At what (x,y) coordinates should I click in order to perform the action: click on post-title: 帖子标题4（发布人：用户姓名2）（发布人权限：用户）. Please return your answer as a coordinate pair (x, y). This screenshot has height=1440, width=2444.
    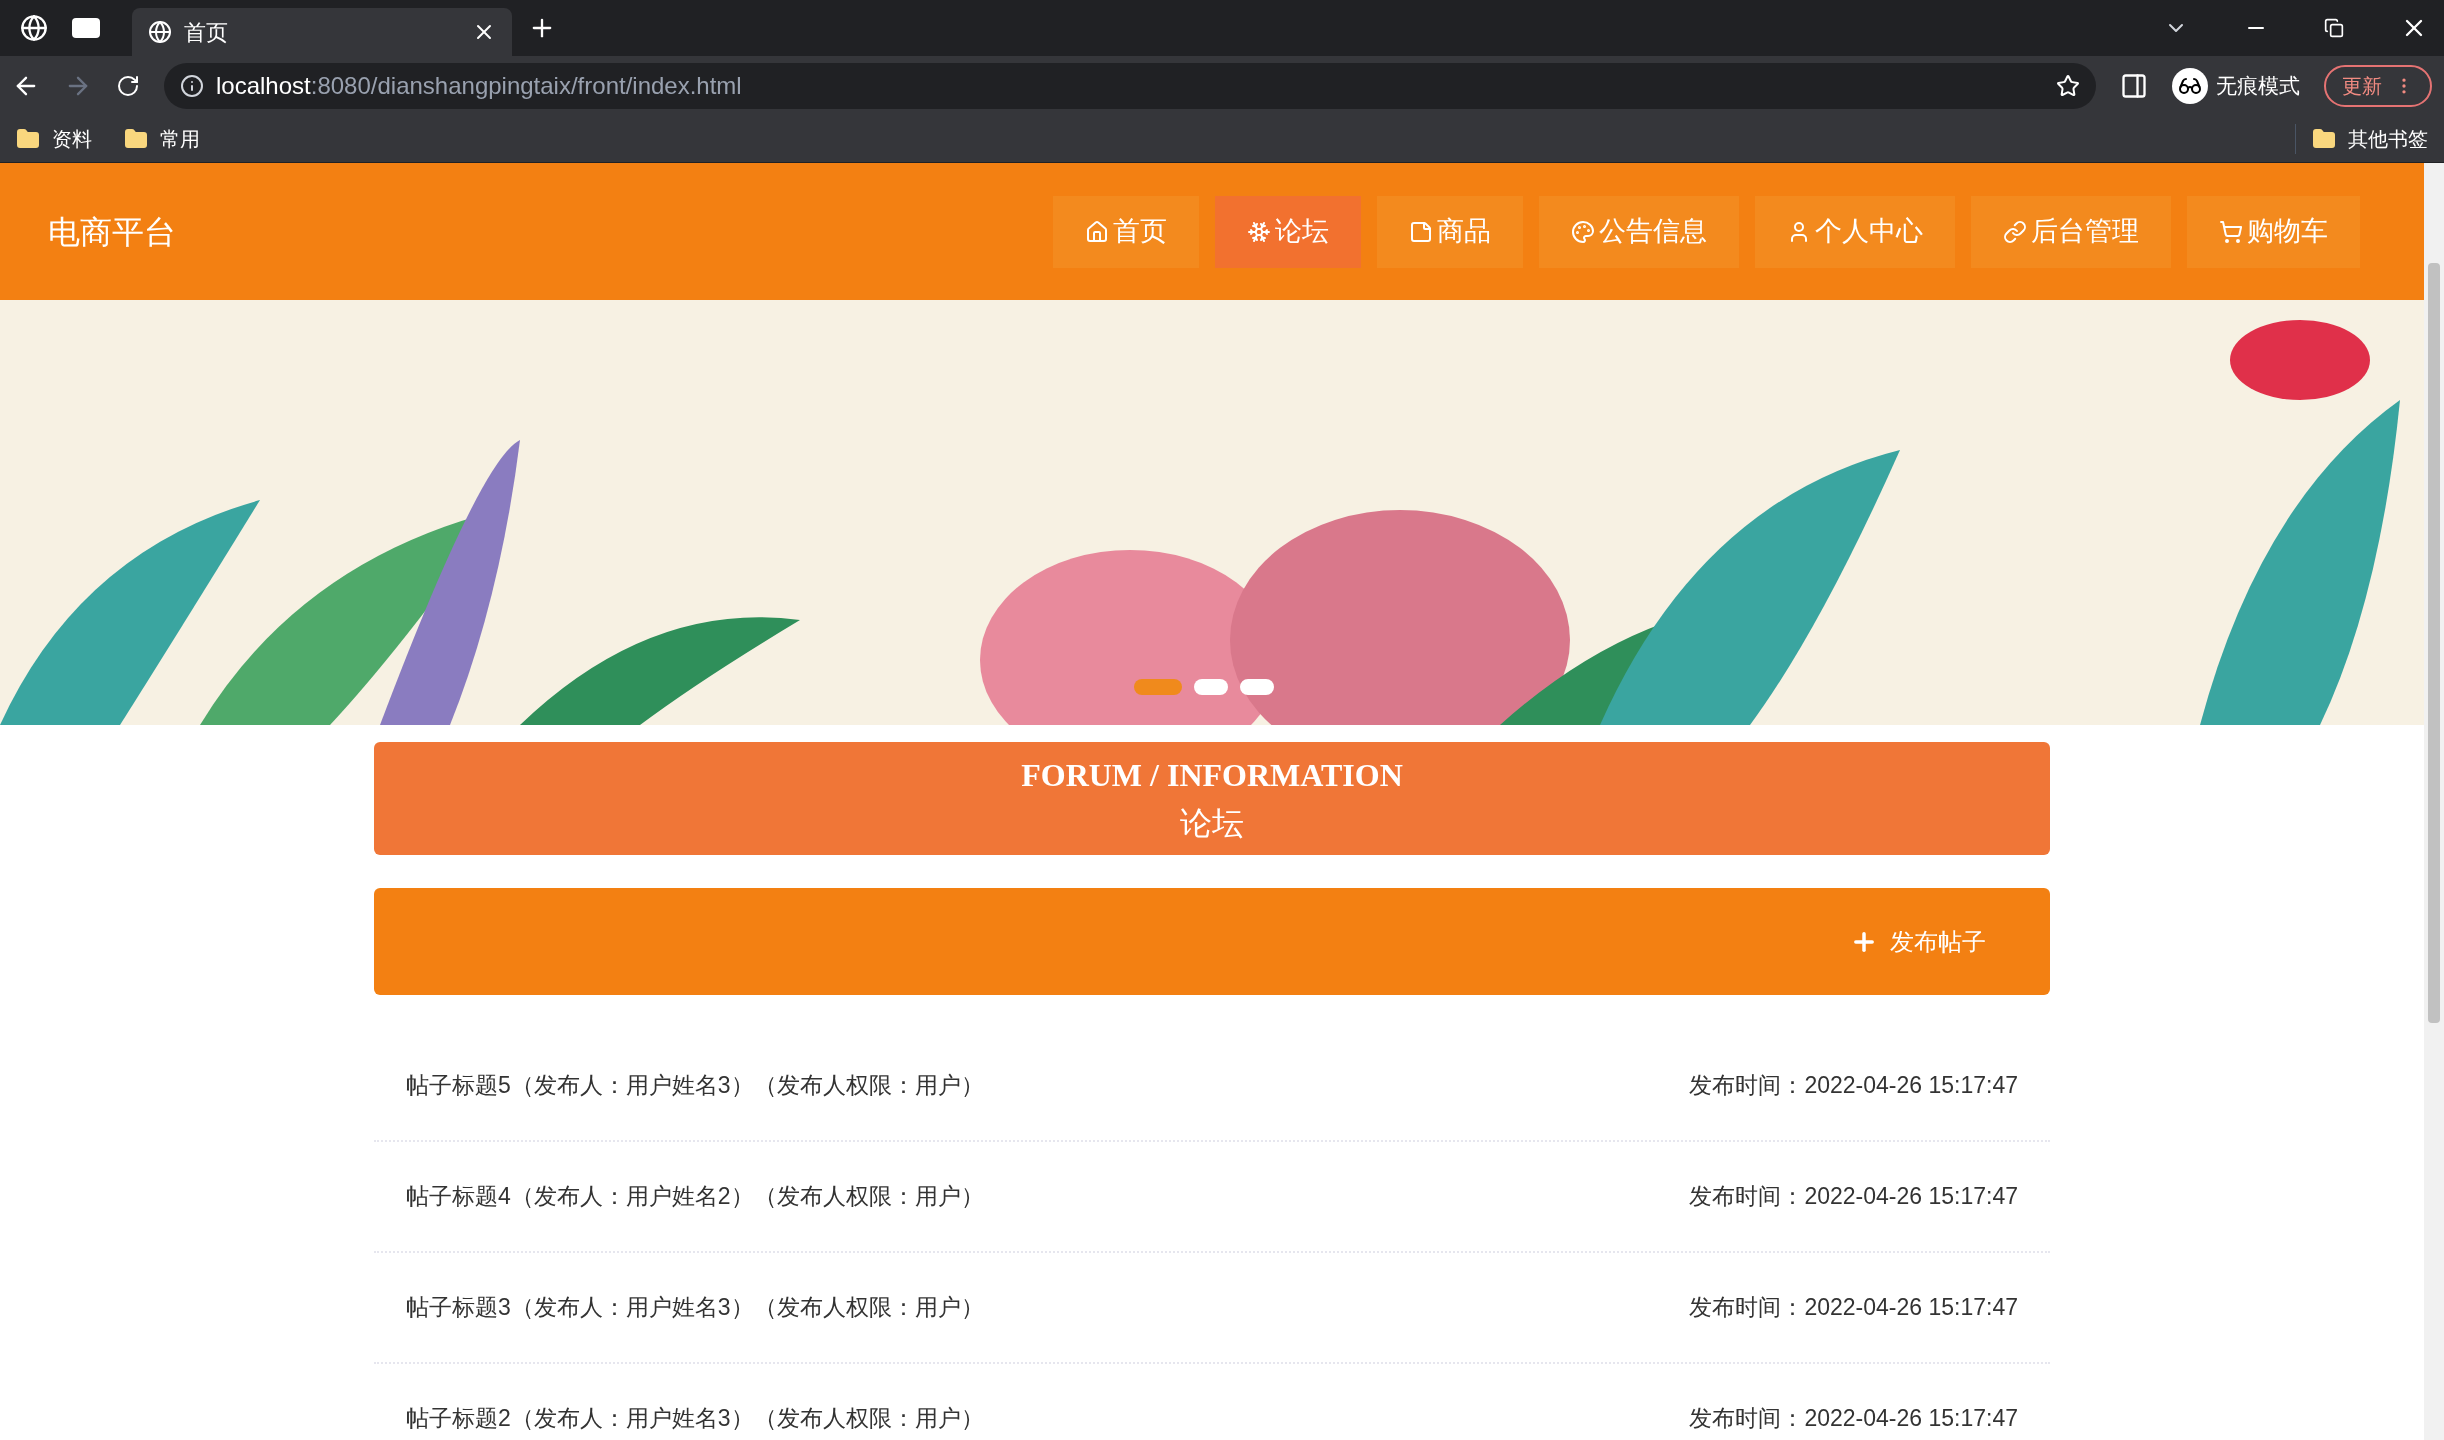
    Looking at the image, I should click on (695, 1196).